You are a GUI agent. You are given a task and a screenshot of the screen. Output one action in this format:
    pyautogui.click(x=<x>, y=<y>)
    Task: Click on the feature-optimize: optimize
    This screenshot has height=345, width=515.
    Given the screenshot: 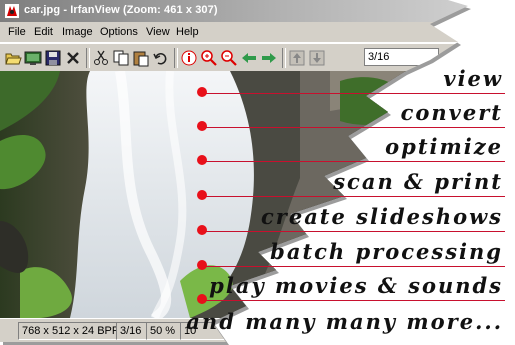 What is the action you would take?
    pyautogui.click(x=444, y=146)
    